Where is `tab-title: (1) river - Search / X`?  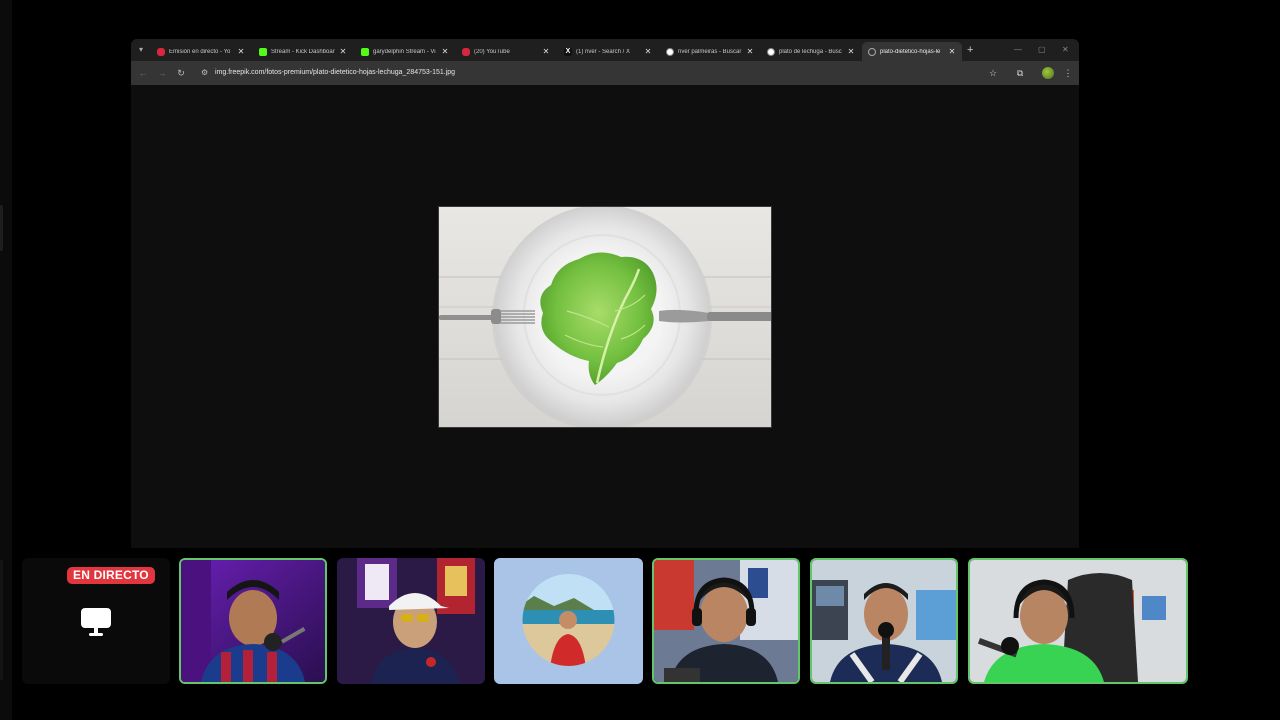 tab-title: (1) river - Search / X is located at coordinates (603, 51).